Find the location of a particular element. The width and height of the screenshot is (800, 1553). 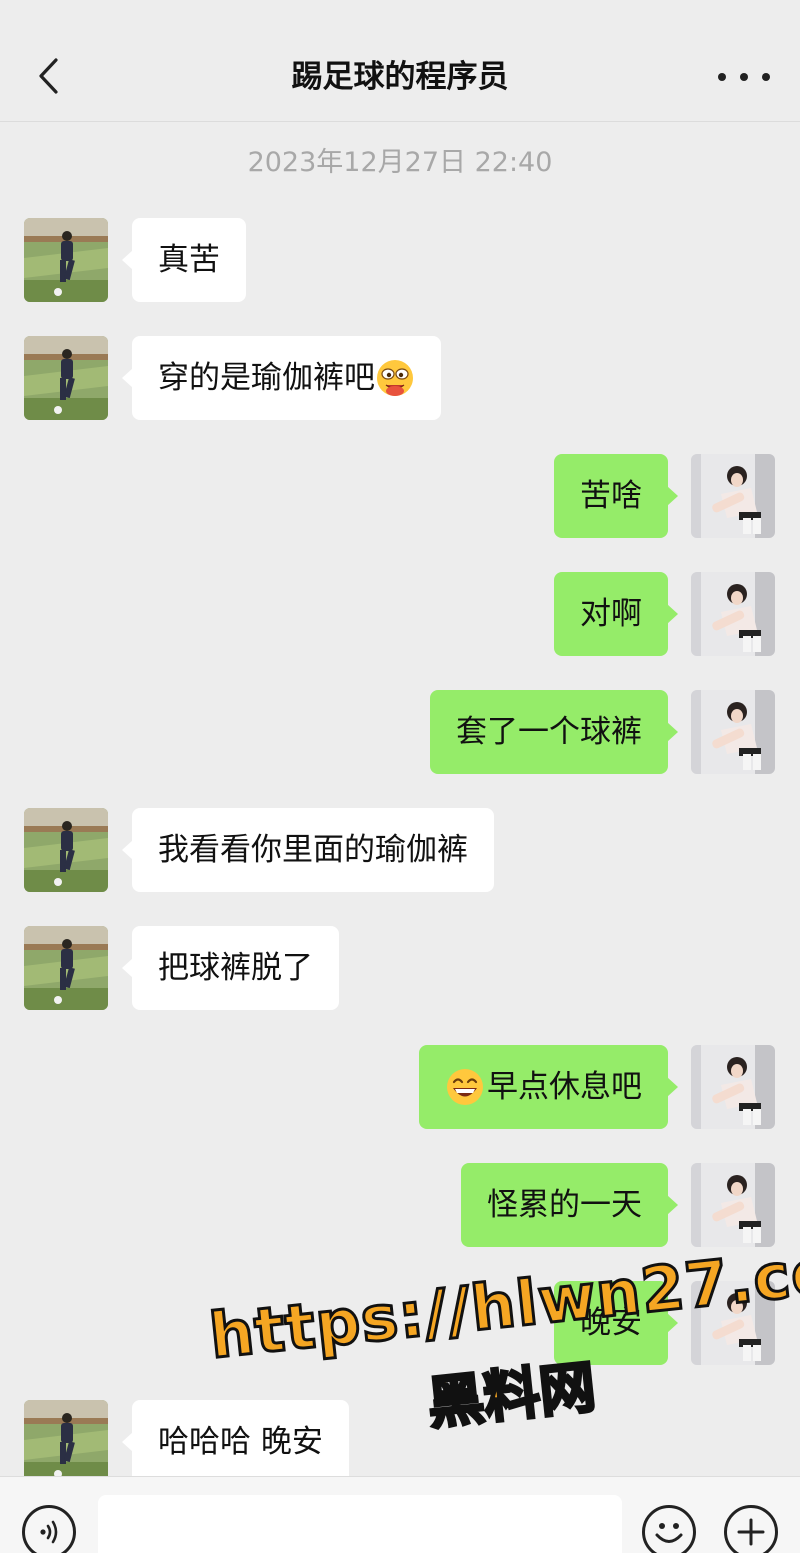

message-row-sent: 怪累的一天 is located at coordinates (400, 1206).